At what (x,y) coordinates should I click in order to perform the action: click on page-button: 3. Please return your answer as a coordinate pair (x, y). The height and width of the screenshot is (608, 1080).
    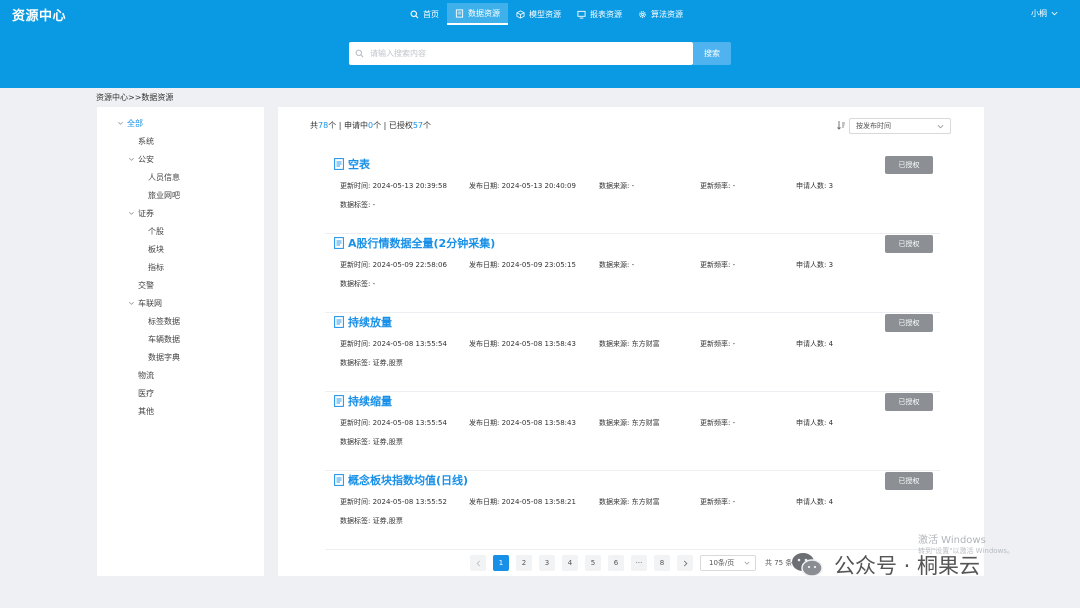
    Looking at the image, I should click on (547, 563).